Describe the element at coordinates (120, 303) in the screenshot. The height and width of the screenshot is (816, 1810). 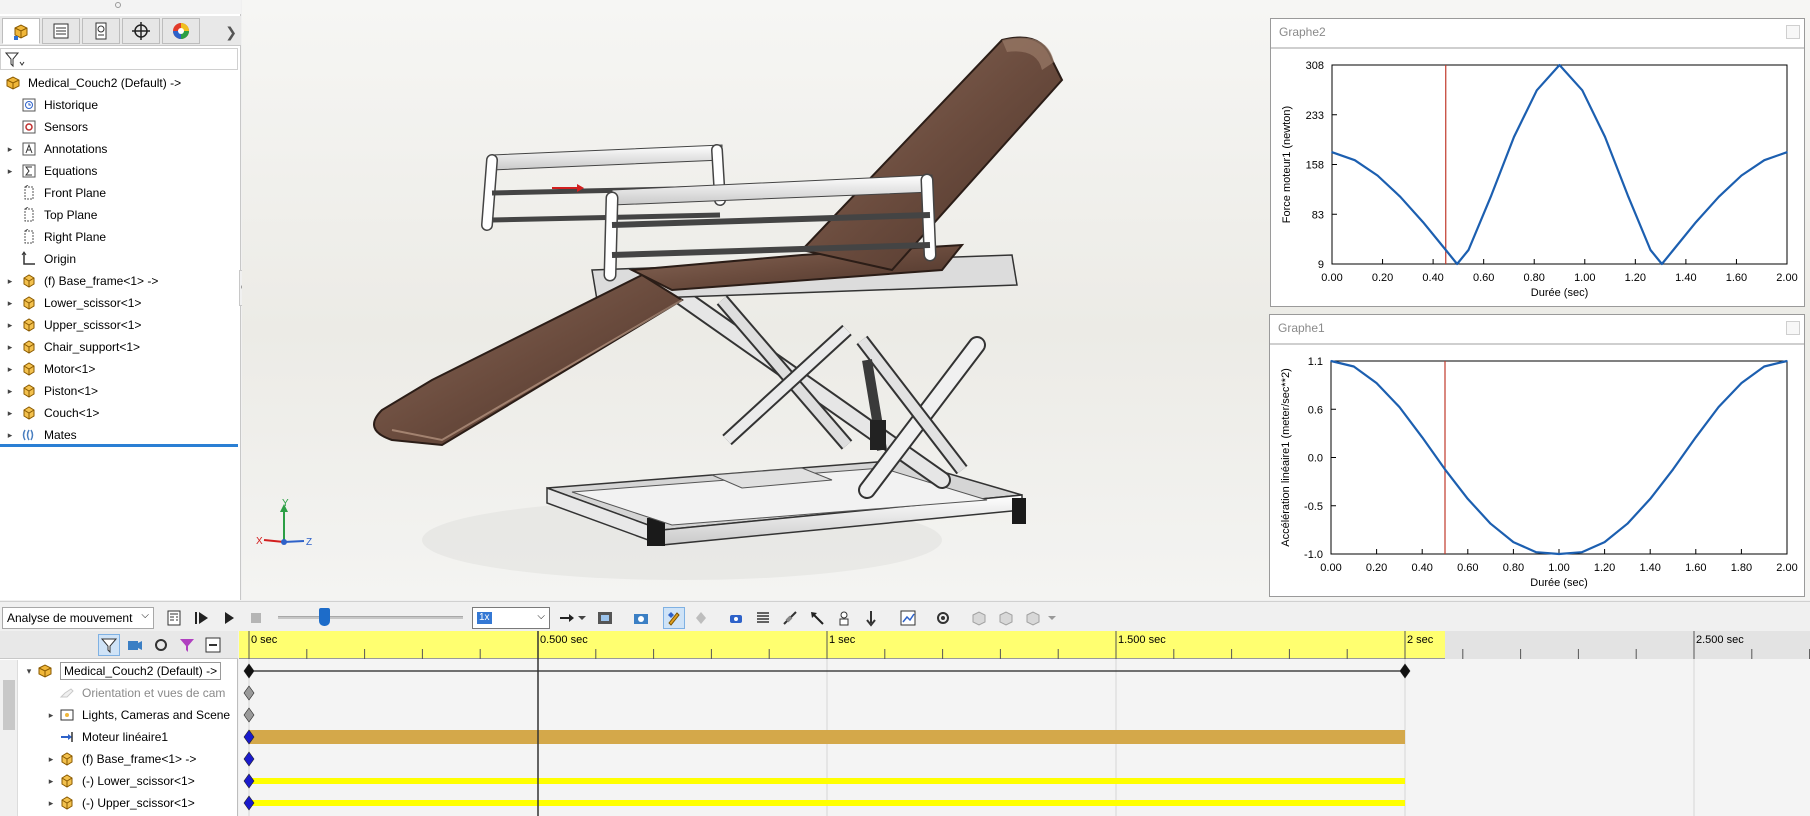
I see `tree-item: ▸ Lower_scissor<1>` at that location.